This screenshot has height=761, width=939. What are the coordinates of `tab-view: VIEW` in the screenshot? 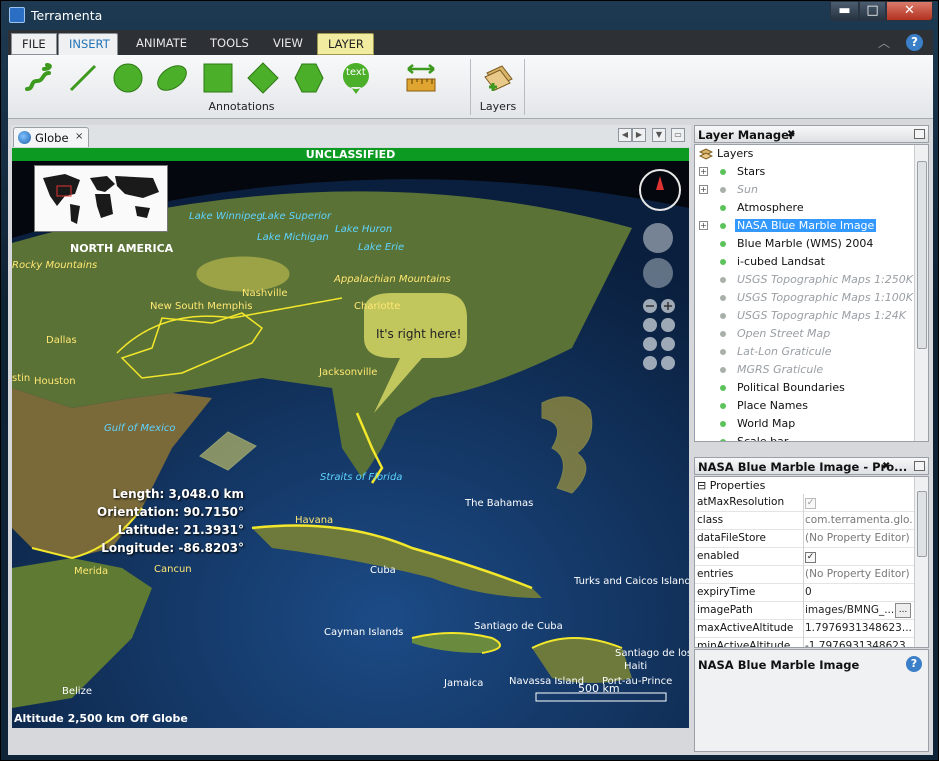 It's located at (288, 44).